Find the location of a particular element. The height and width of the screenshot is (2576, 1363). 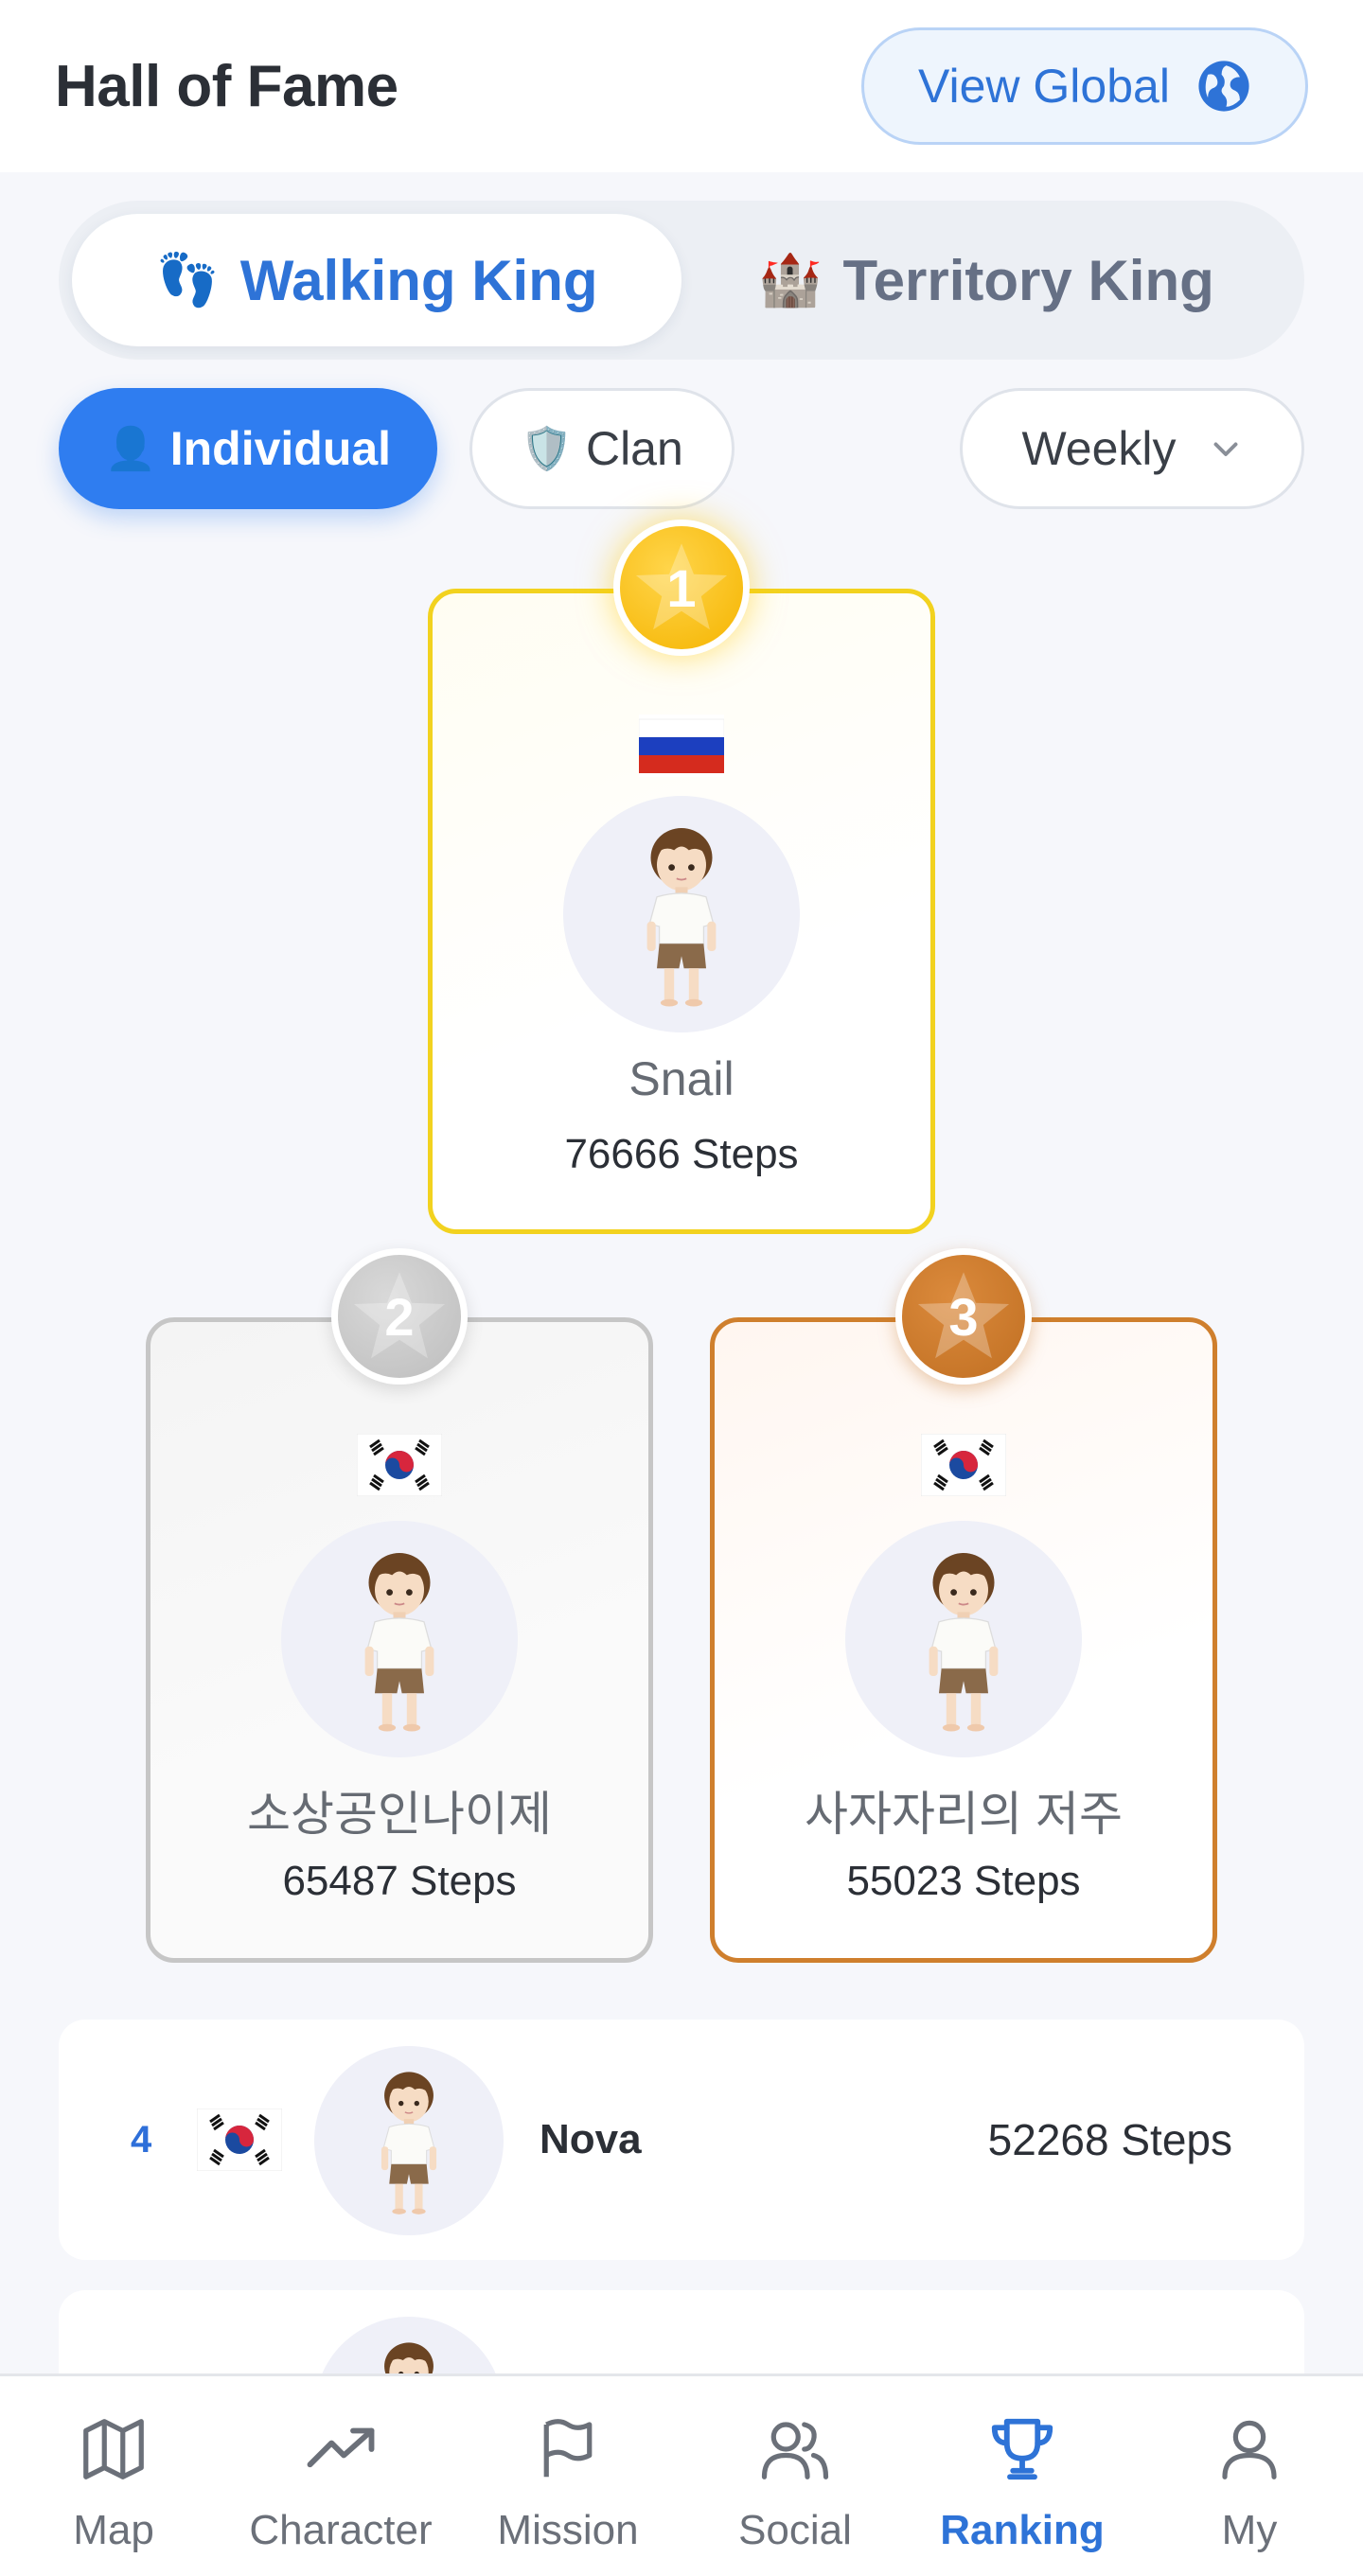

app-header: Hall of Fame View Global is located at coordinates (681, 86).